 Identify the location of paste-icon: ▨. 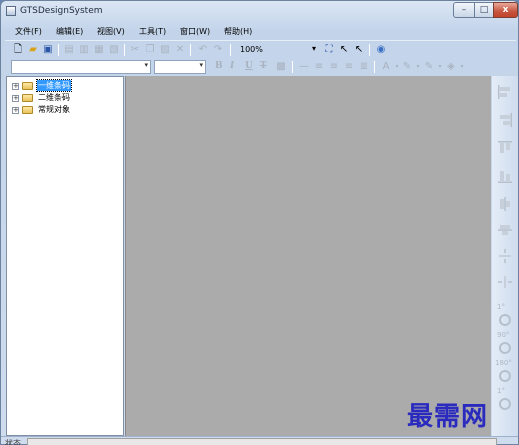
(165, 50).